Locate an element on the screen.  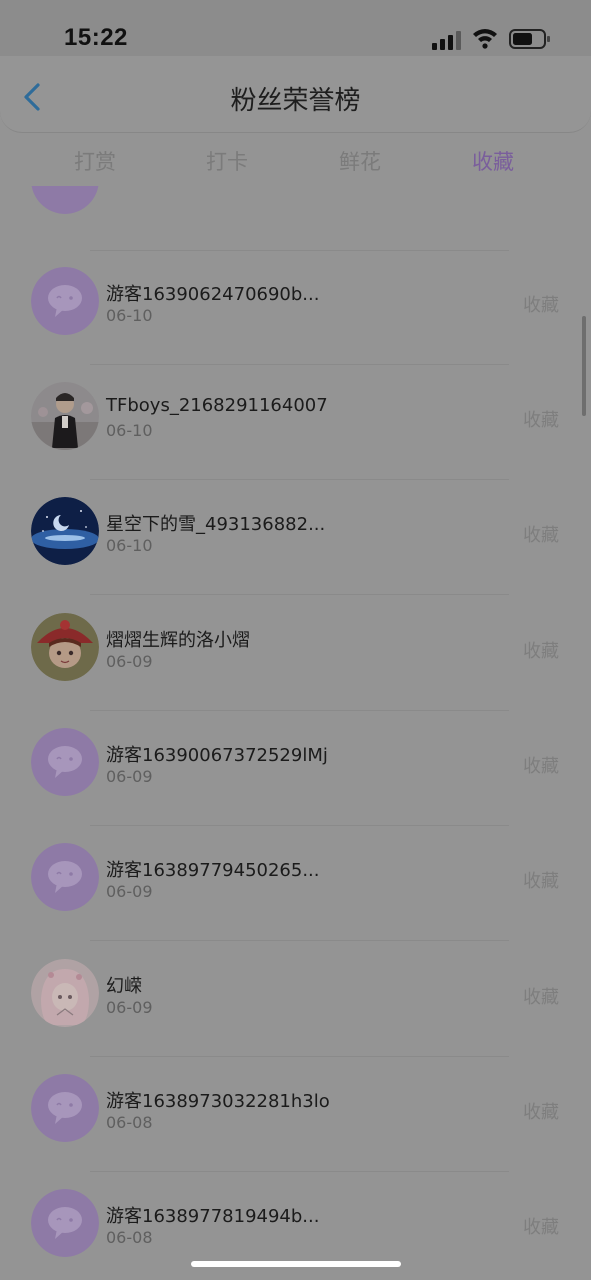
list-item: 星空下的雪_493136882... 06-10 收藏 is located at coordinates (295, 537).